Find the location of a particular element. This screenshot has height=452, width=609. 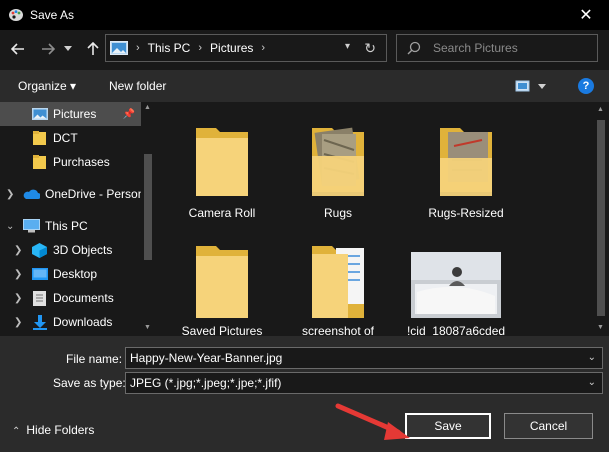

close-button: ✕ is located at coordinates (586, 15).